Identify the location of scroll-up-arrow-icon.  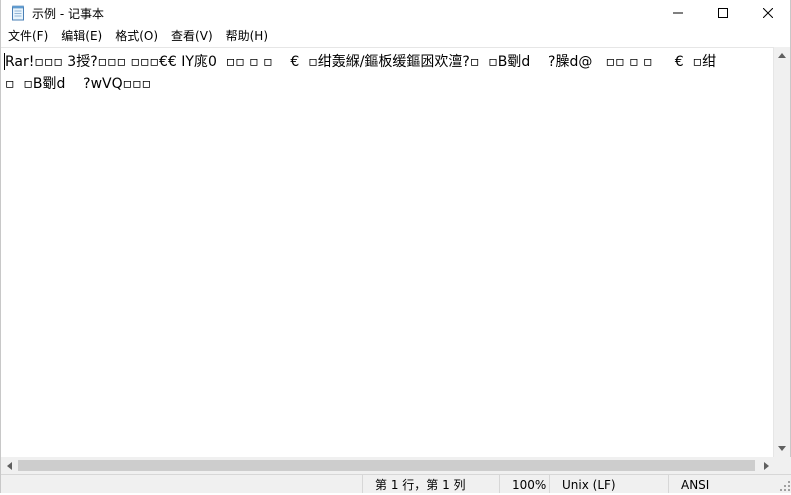
(782, 55).